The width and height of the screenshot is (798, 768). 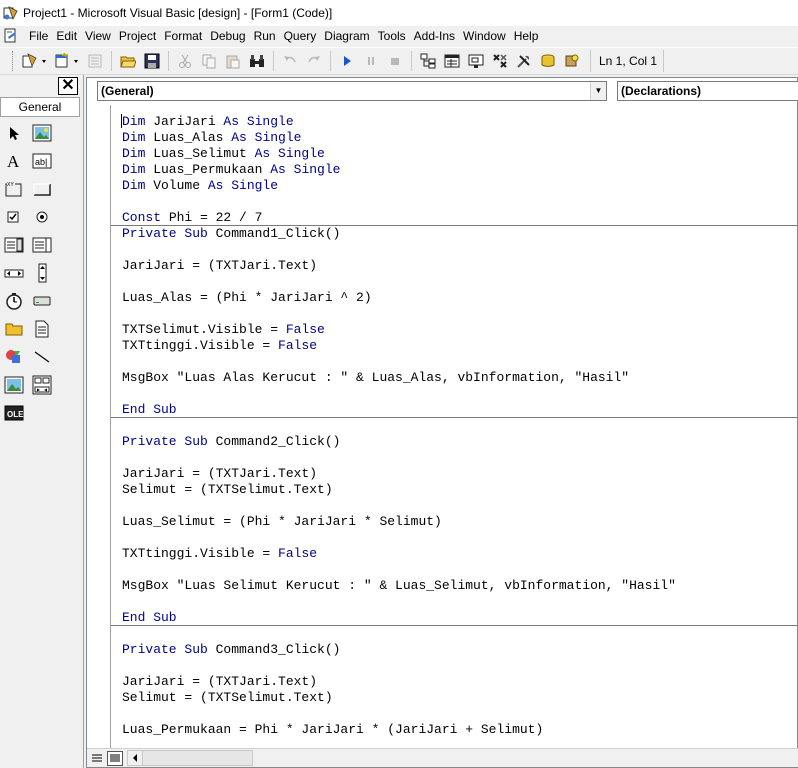 I want to click on image-tool, so click(x=14, y=385).